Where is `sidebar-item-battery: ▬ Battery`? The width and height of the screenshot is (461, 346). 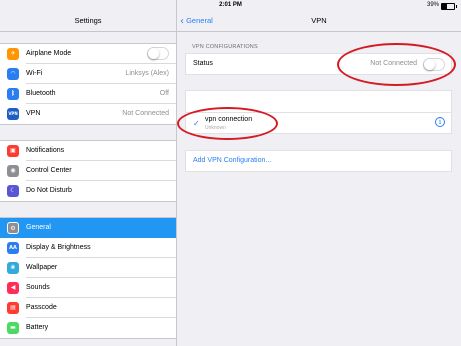 sidebar-item-battery: ▬ Battery is located at coordinates (88, 328).